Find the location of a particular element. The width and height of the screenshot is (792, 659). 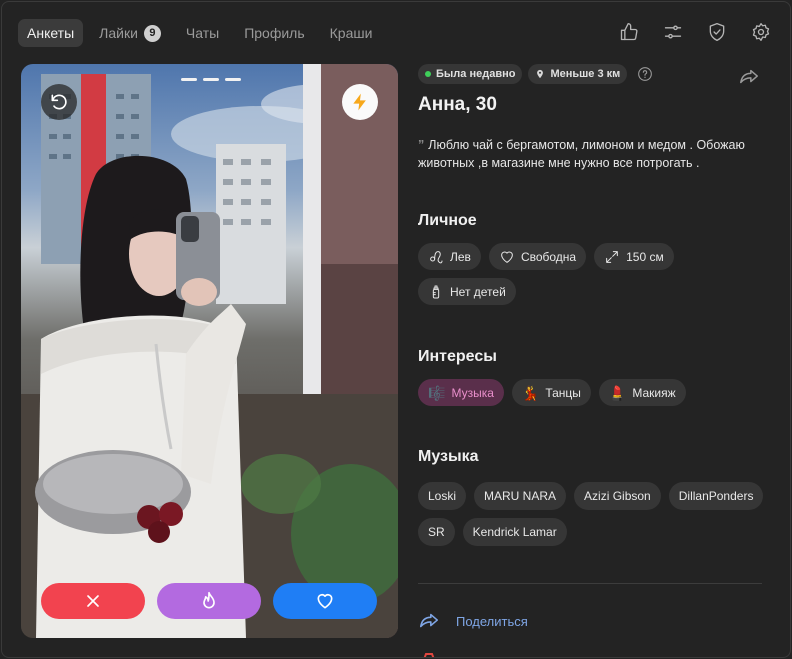

interest-chip-music: 🎼 Музыка is located at coordinates (461, 392).